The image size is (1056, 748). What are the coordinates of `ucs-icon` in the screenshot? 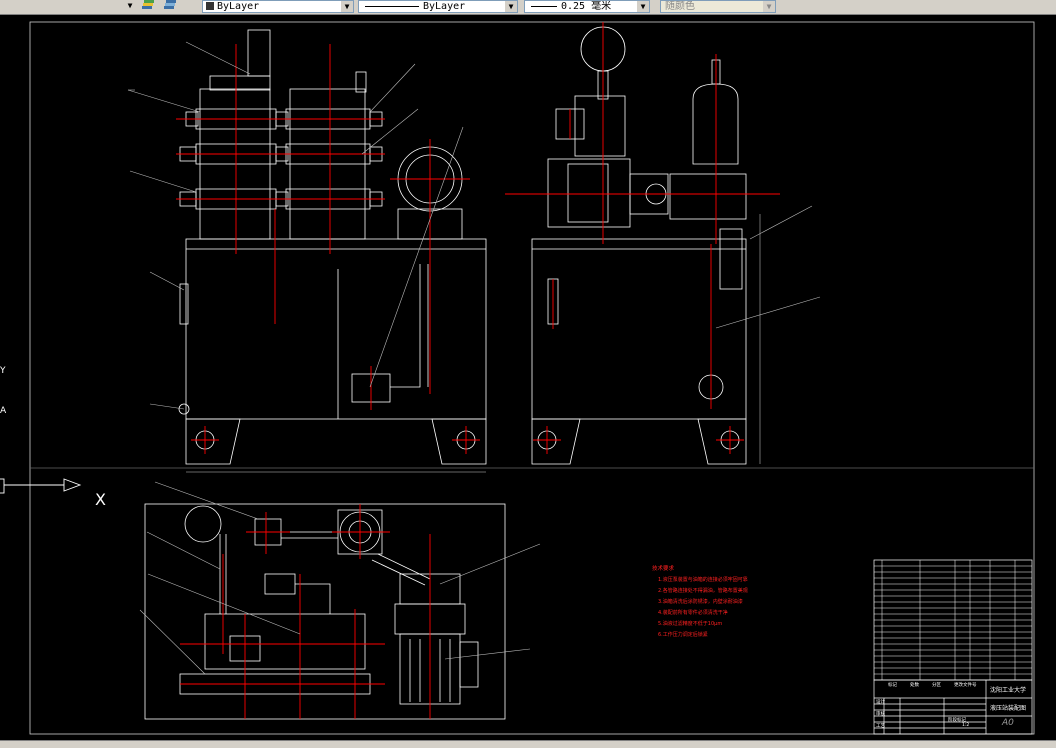 It's located at (41, 486).